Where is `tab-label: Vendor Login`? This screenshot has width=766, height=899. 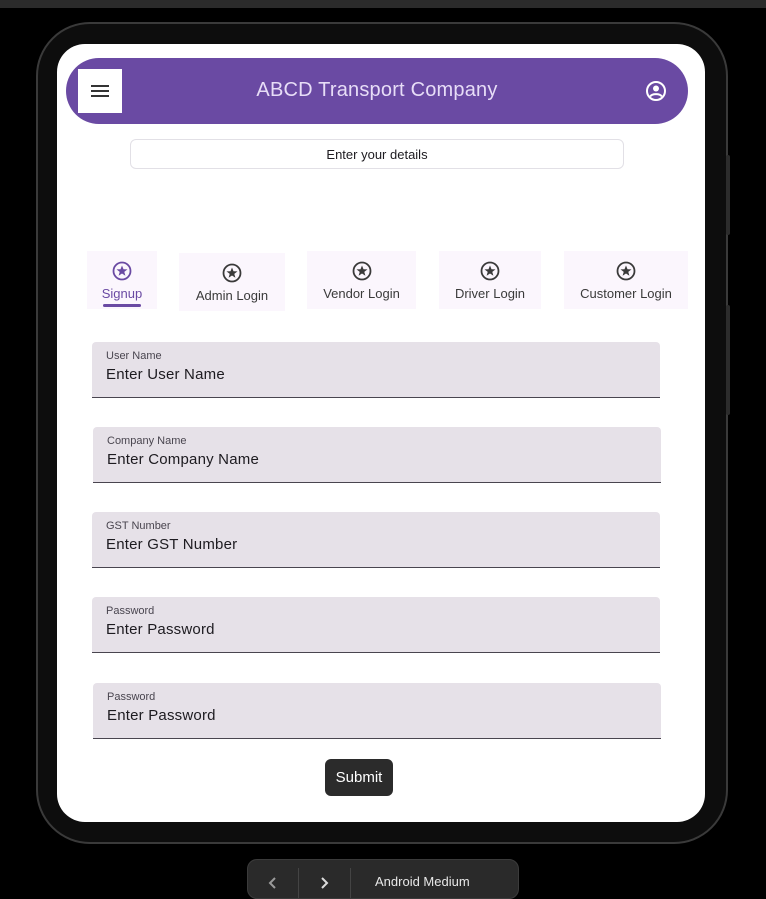 tab-label: Vendor Login is located at coordinates (361, 293).